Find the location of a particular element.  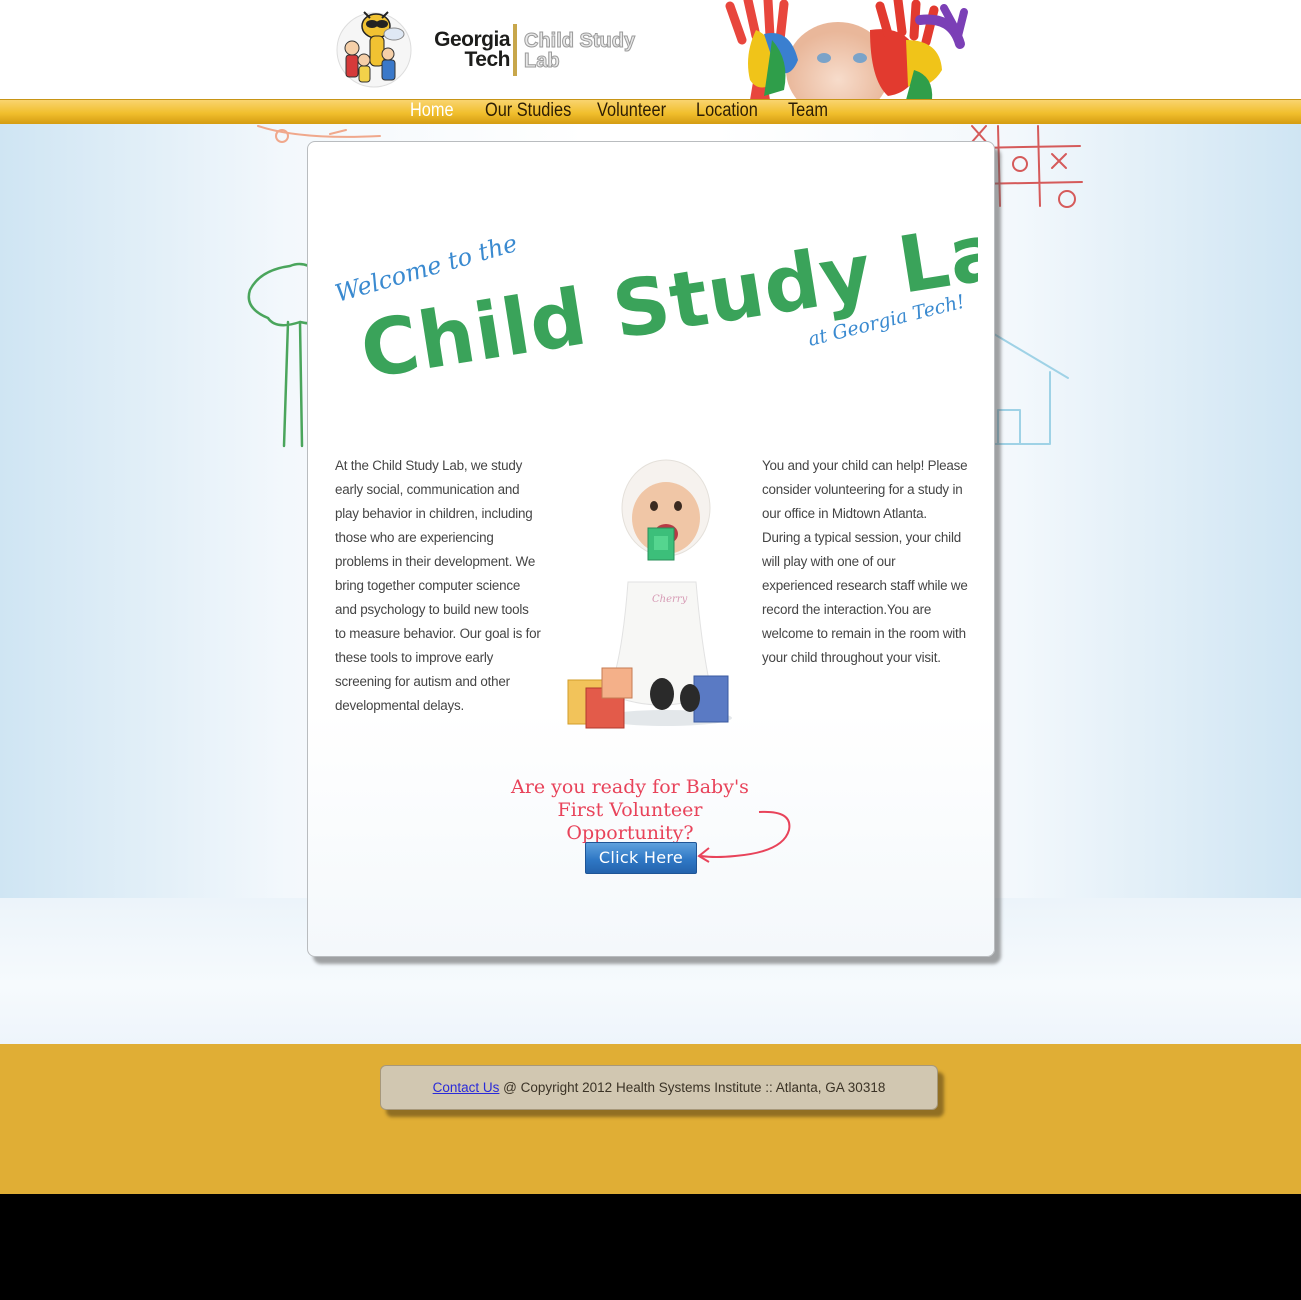

click-here-button: Click Here is located at coordinates (641, 858).